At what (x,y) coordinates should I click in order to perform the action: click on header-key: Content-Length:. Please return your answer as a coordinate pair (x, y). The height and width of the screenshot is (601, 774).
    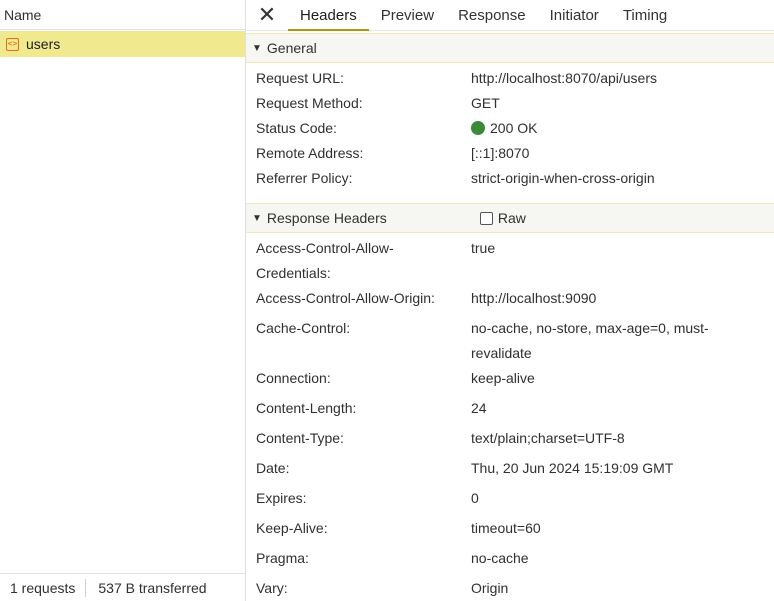
    Looking at the image, I should click on (306, 408).